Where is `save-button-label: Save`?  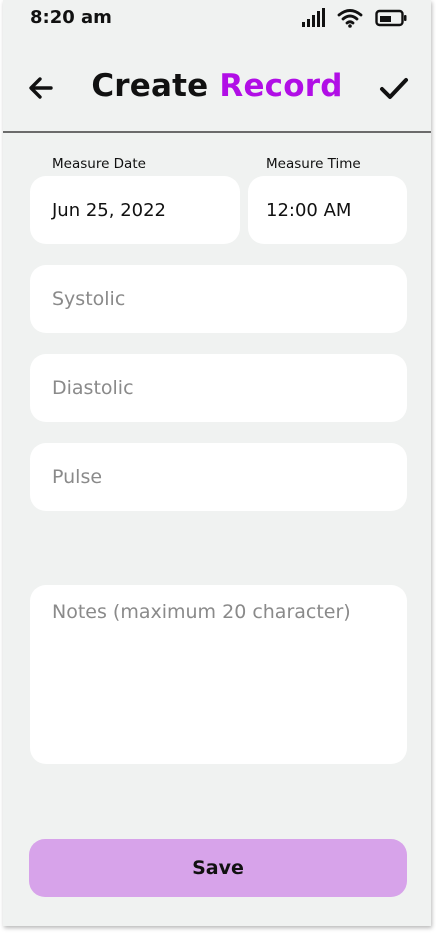 save-button-label: Save is located at coordinates (218, 868).